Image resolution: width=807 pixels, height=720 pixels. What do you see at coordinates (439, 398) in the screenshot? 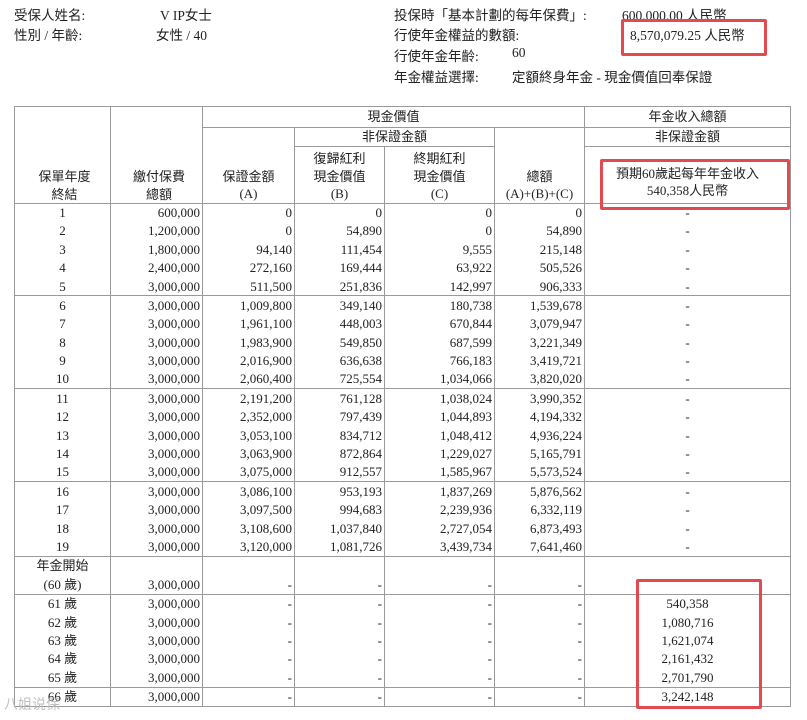
I see `cell-c: 1,038,024` at bounding box center [439, 398].